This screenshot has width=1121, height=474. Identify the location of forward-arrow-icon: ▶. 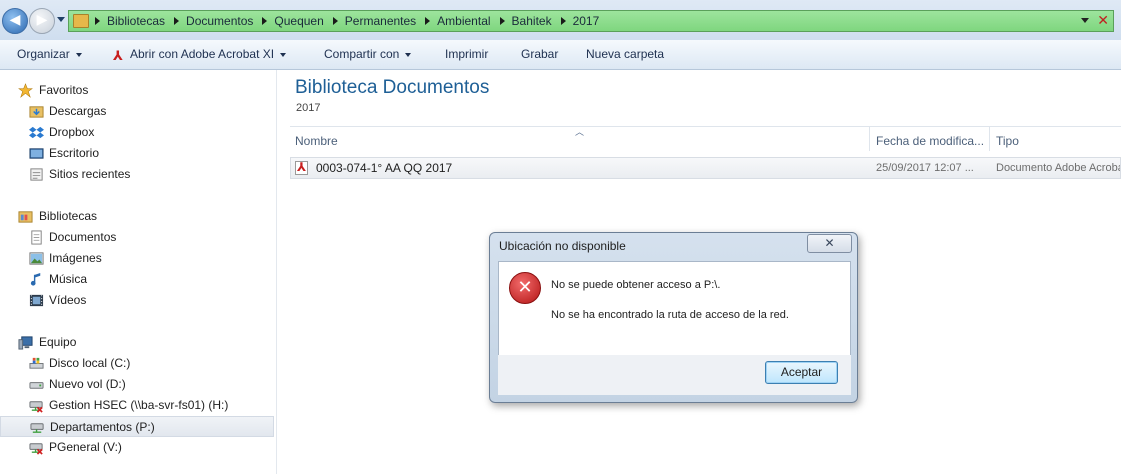
(42, 19).